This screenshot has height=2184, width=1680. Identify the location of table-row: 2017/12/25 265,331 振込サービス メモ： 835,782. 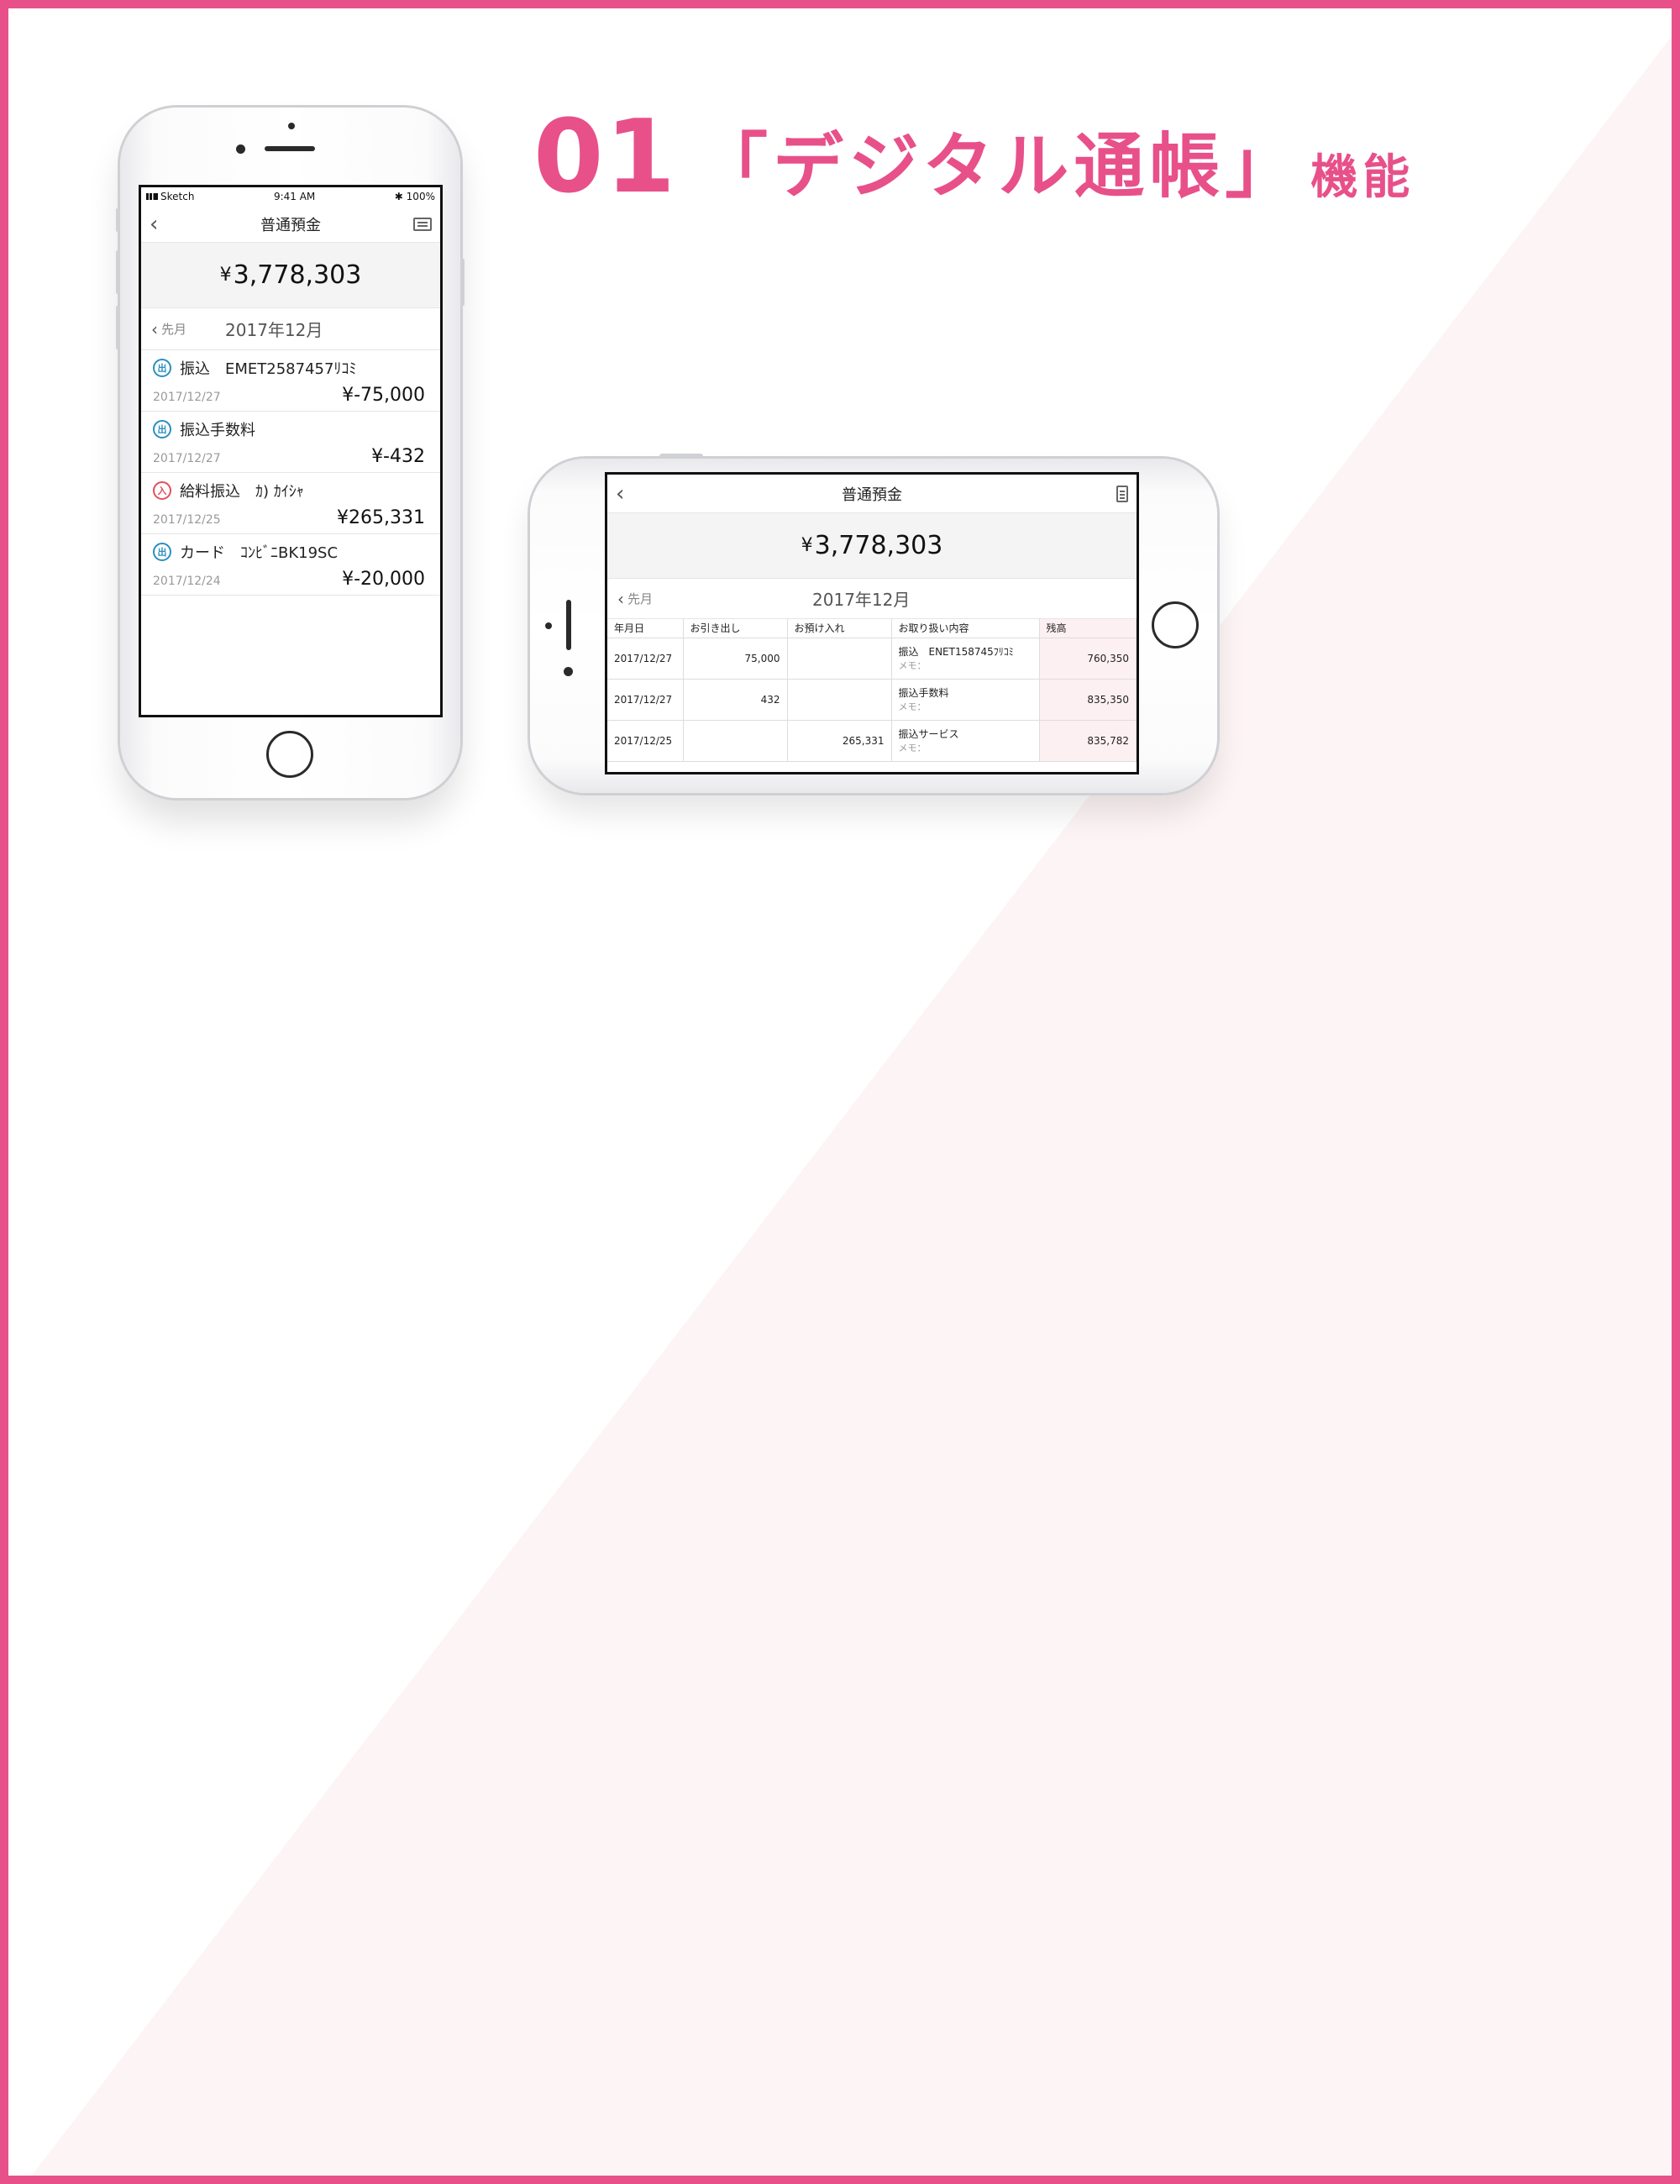
(872, 741).